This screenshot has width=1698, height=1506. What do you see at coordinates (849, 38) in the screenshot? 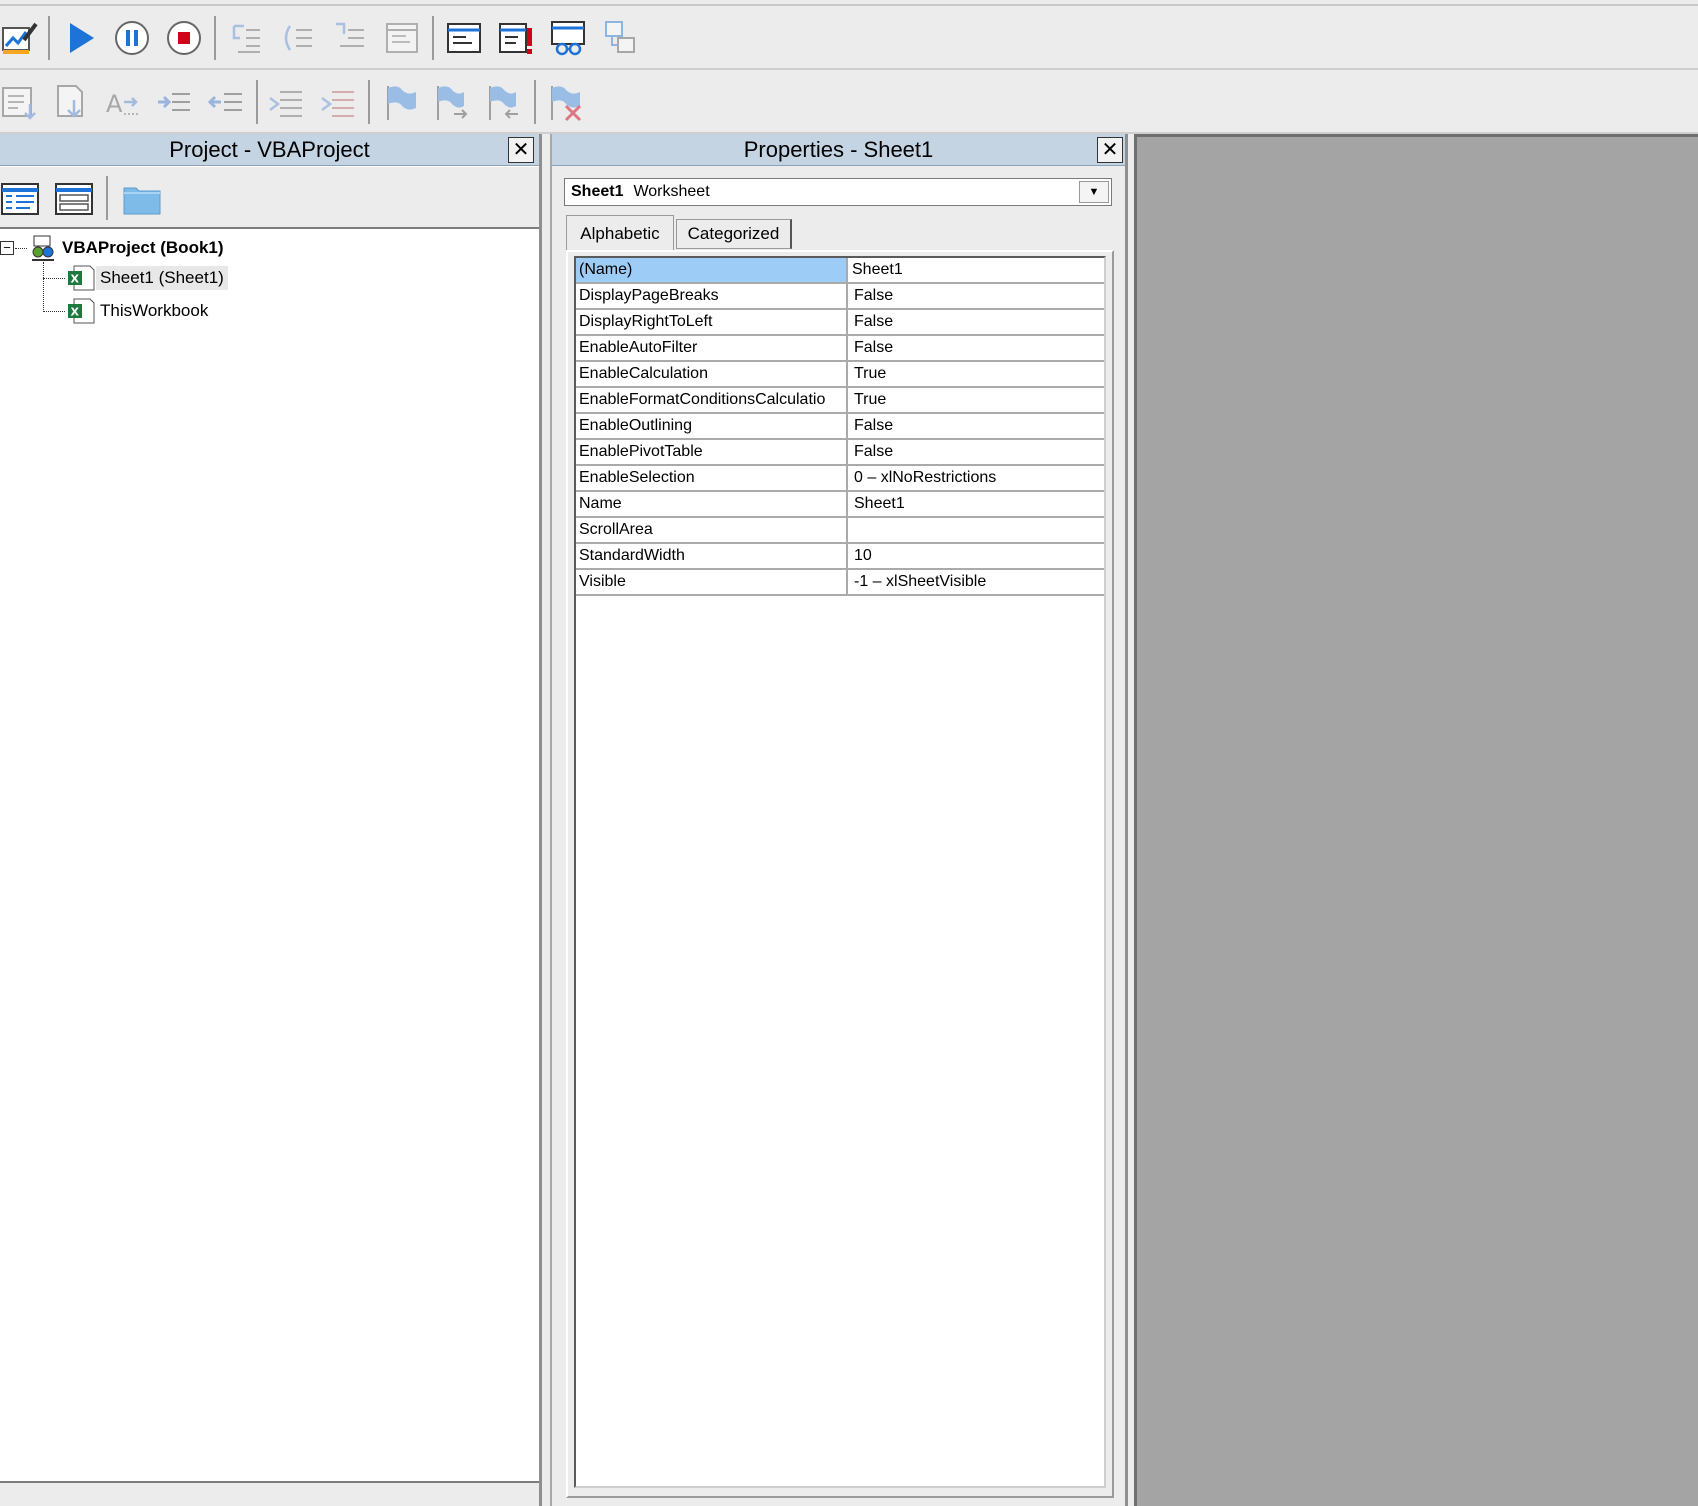
I see `debug-toolbar` at bounding box center [849, 38].